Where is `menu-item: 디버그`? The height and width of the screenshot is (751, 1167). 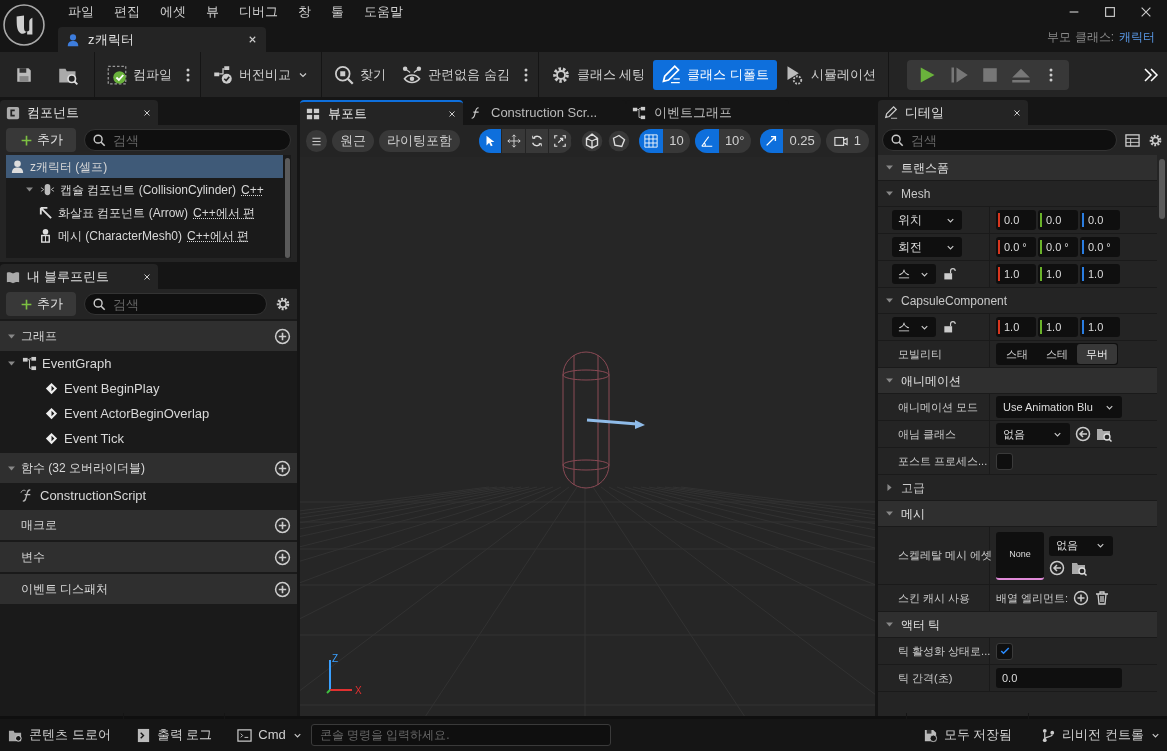 menu-item: 디버그 is located at coordinates (258, 12).